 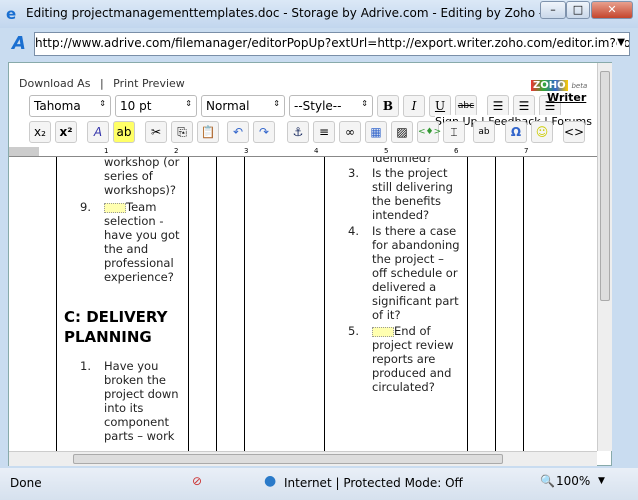 What do you see at coordinates (126, 249) in the screenshot?
I see `text-line: the and` at bounding box center [126, 249].